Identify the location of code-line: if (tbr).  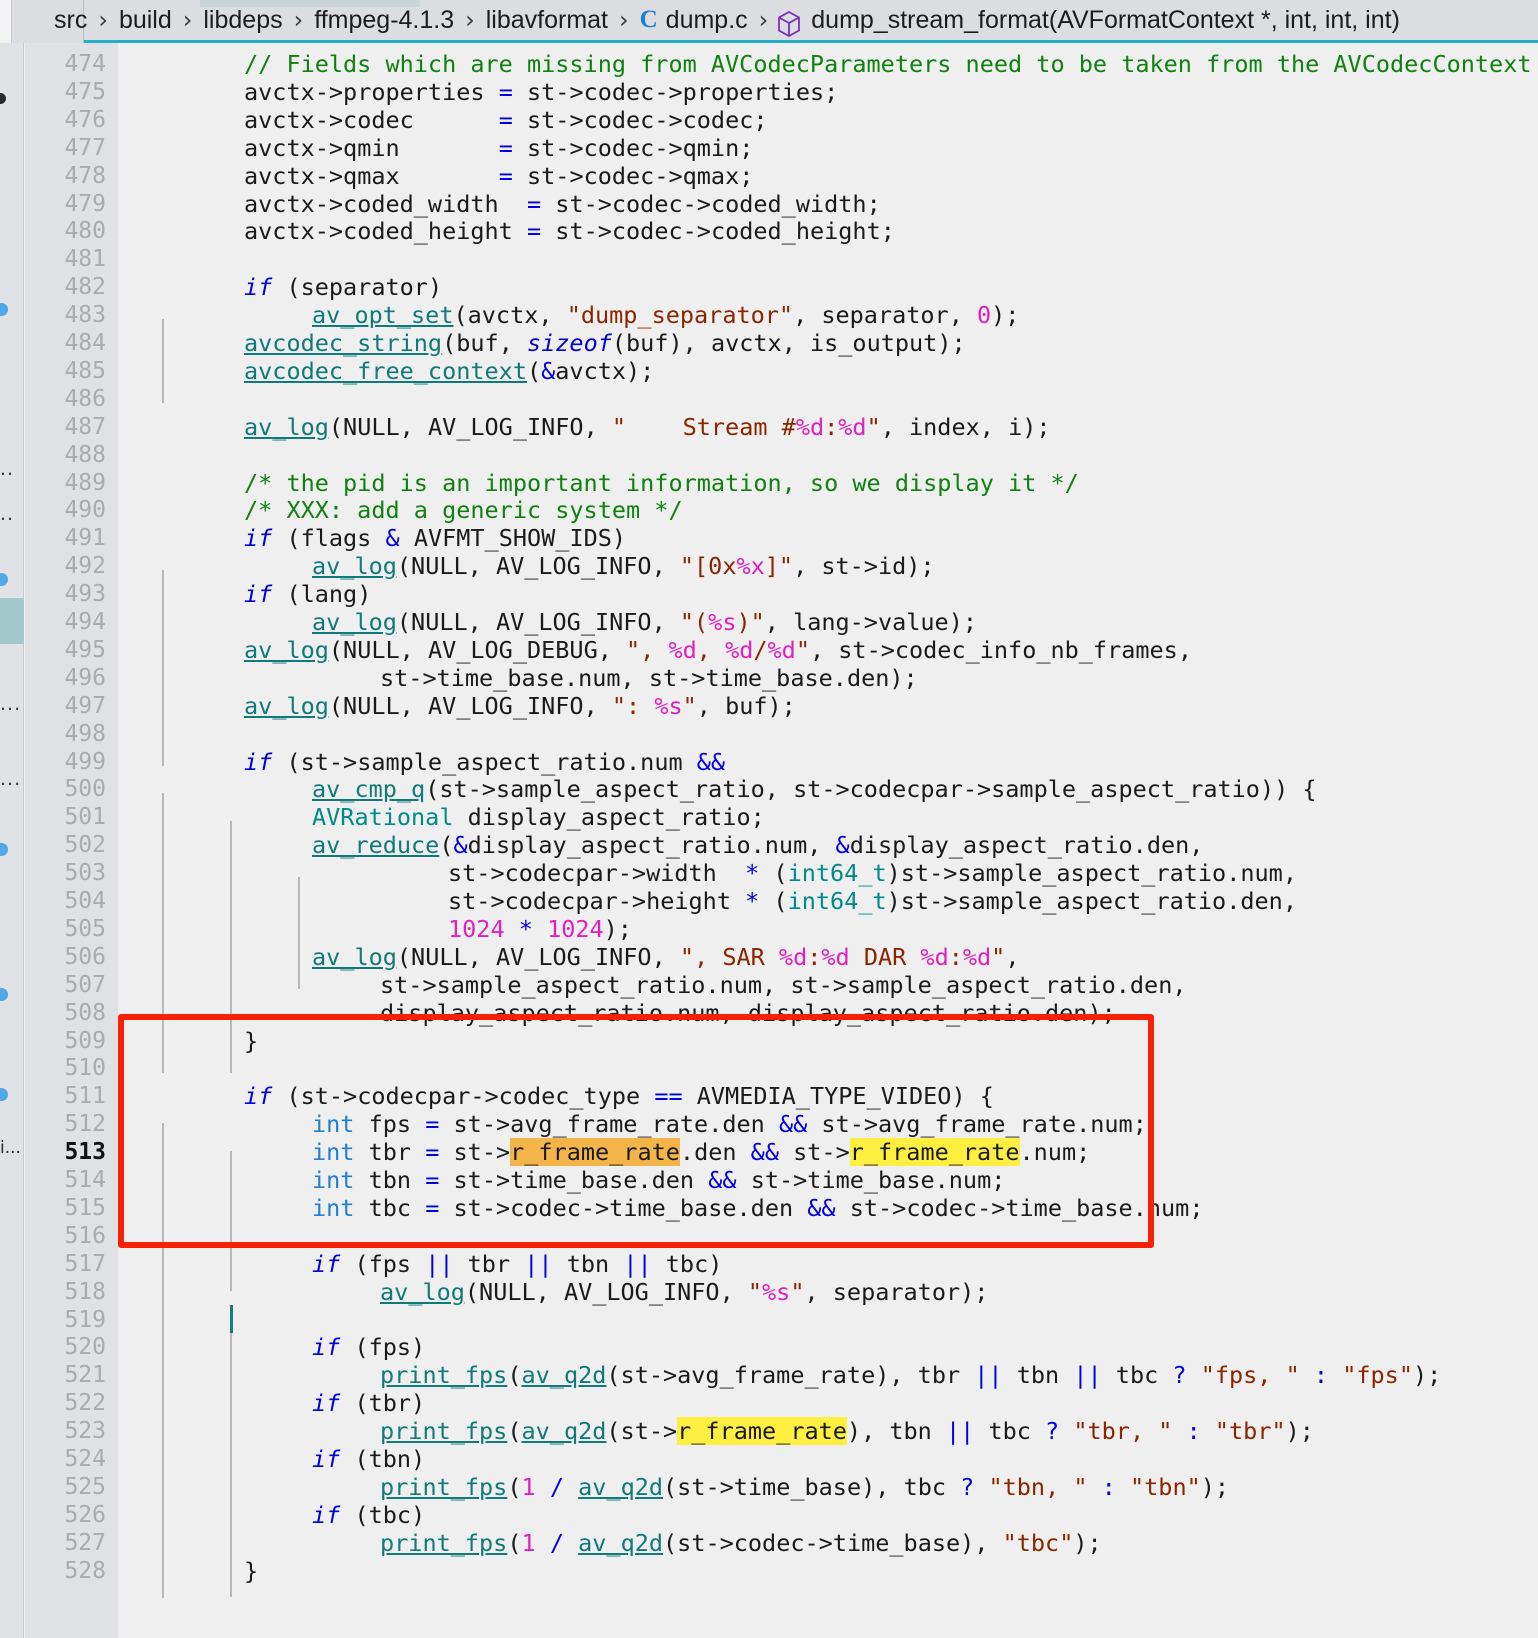
(368, 1403).